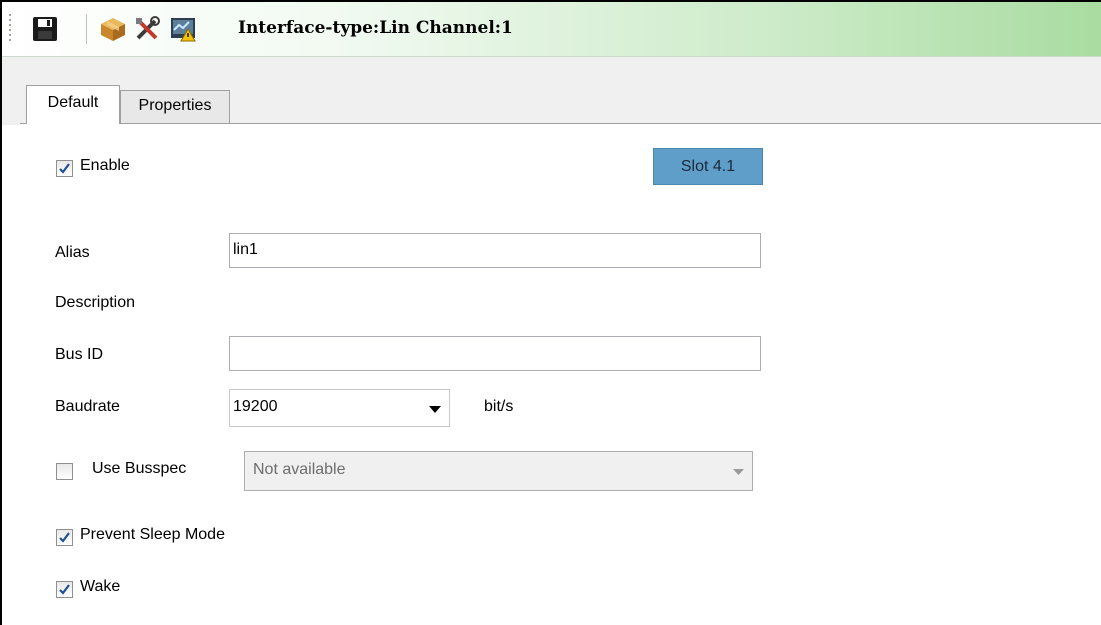 The image size is (1101, 625). I want to click on wake-checkbox, so click(64, 589).